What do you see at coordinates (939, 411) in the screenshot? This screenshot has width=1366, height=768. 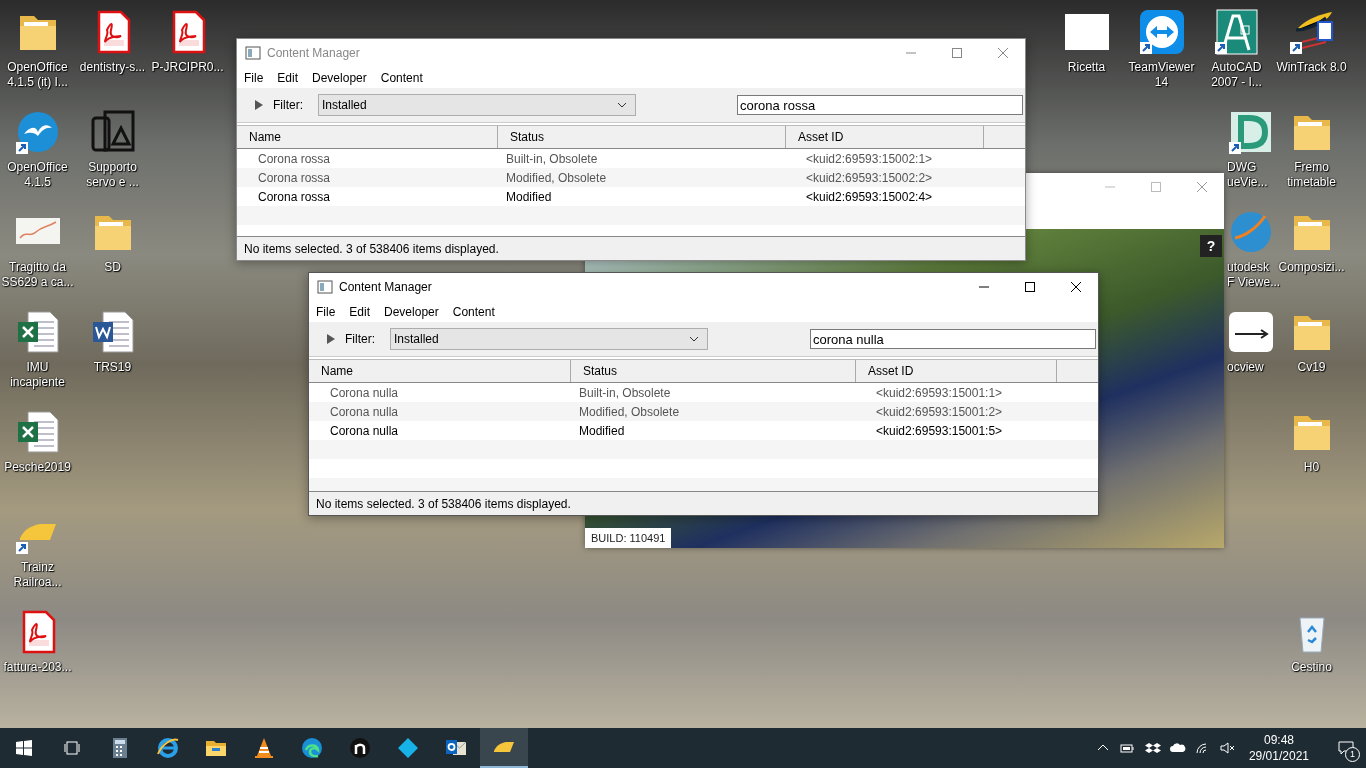 I see `table-cell-text: <kuid2:69593:15001:2>` at bounding box center [939, 411].